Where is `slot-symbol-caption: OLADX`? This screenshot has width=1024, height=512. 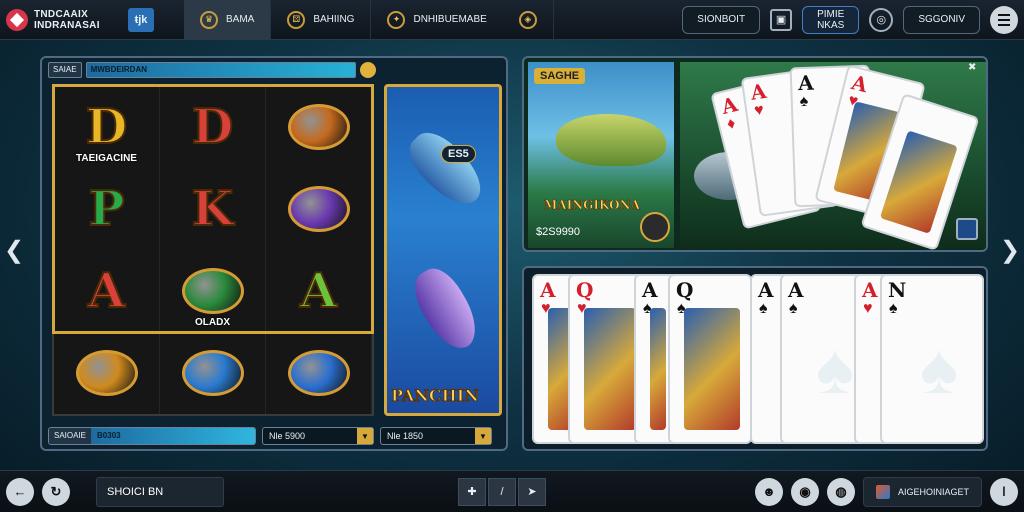 slot-symbol-caption: OLADX is located at coordinates (212, 322).